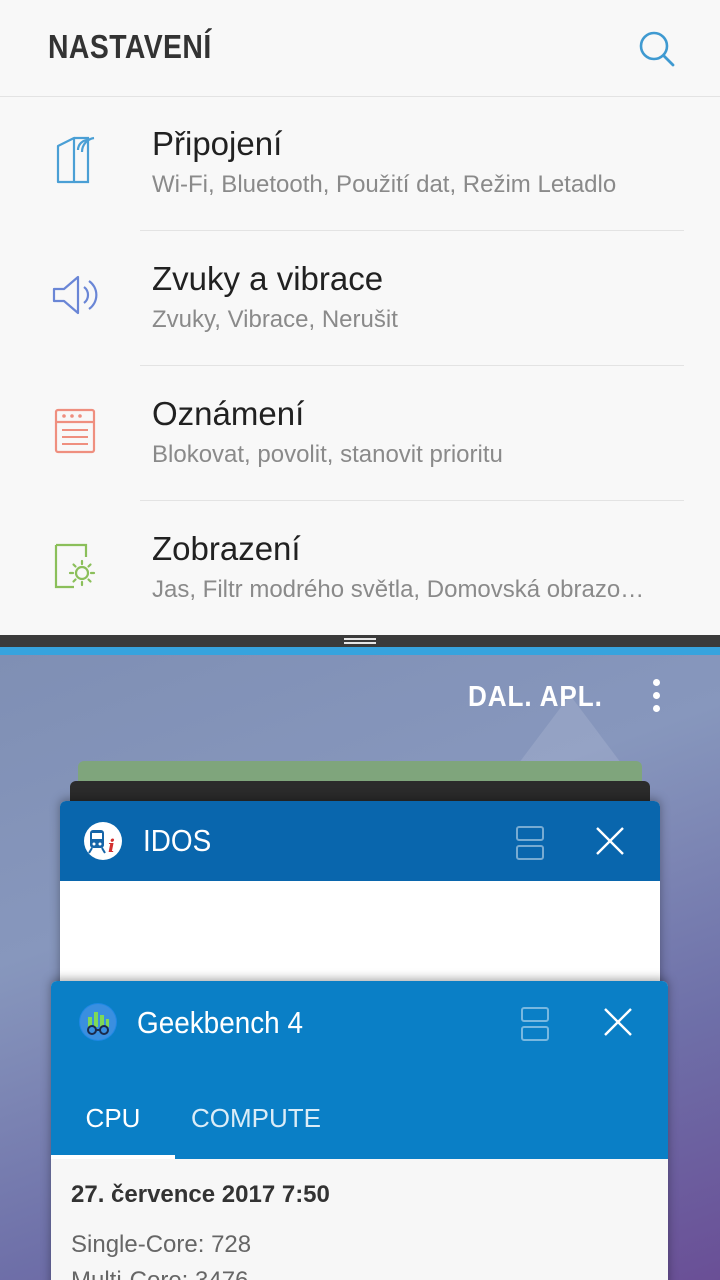 The image size is (720, 1280). I want to click on recent-app-card-idos: i IDOS, so click(360, 896).